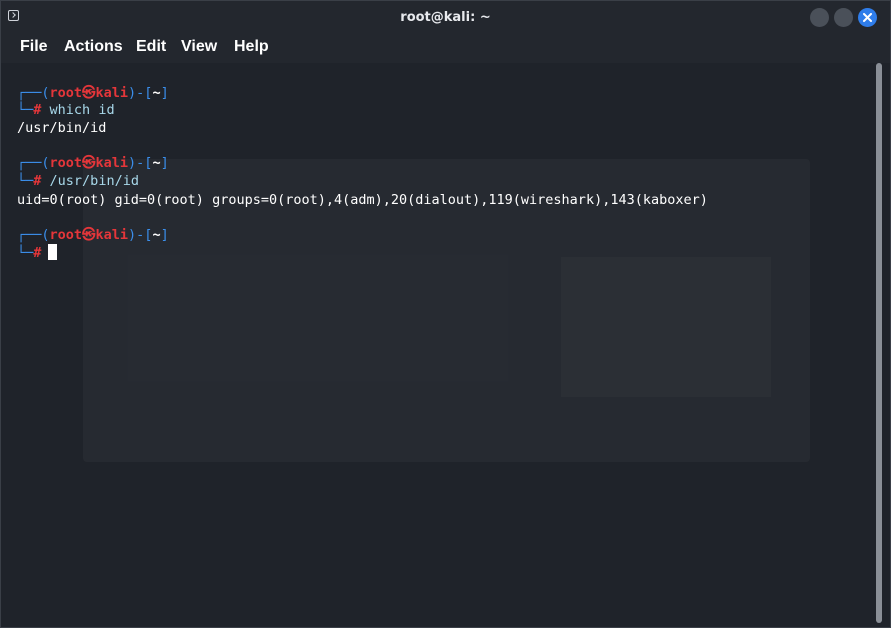 Image resolution: width=891 pixels, height=628 pixels. What do you see at coordinates (151, 47) in the screenshot?
I see `menu-edit: Edit` at bounding box center [151, 47].